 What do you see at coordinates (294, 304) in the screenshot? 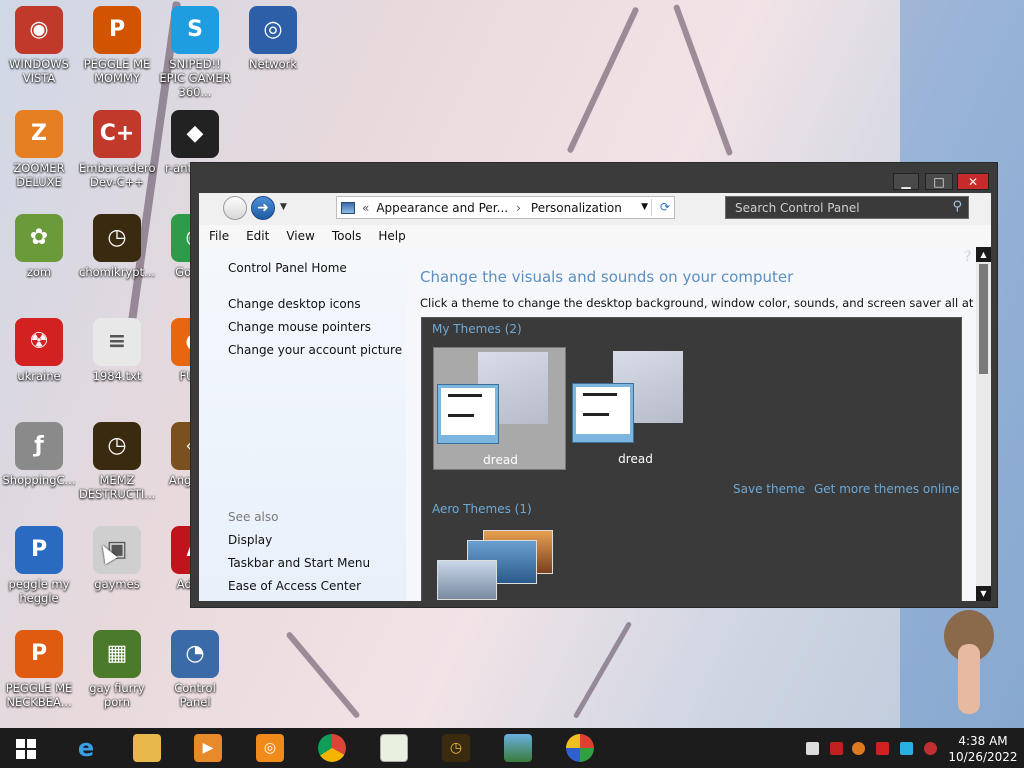
I see `change-desktop-icons-link: Change desktop icons` at bounding box center [294, 304].